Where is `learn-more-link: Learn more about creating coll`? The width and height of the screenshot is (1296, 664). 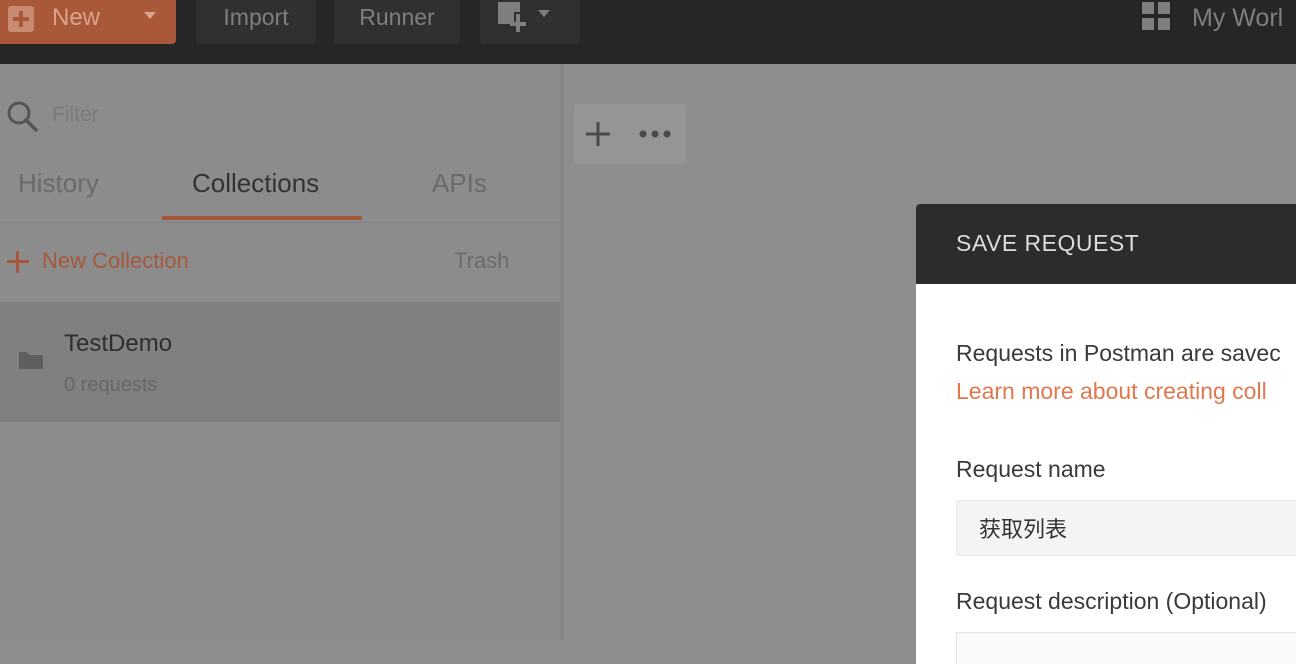
learn-more-link: Learn more about creating coll is located at coordinates (1111, 391).